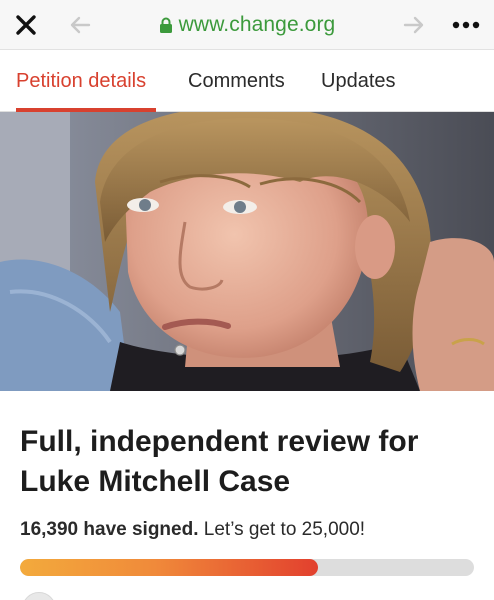 This screenshot has height=600, width=494. Describe the element at coordinates (169, 567) in the screenshot. I see `signature-progress-fill` at that location.